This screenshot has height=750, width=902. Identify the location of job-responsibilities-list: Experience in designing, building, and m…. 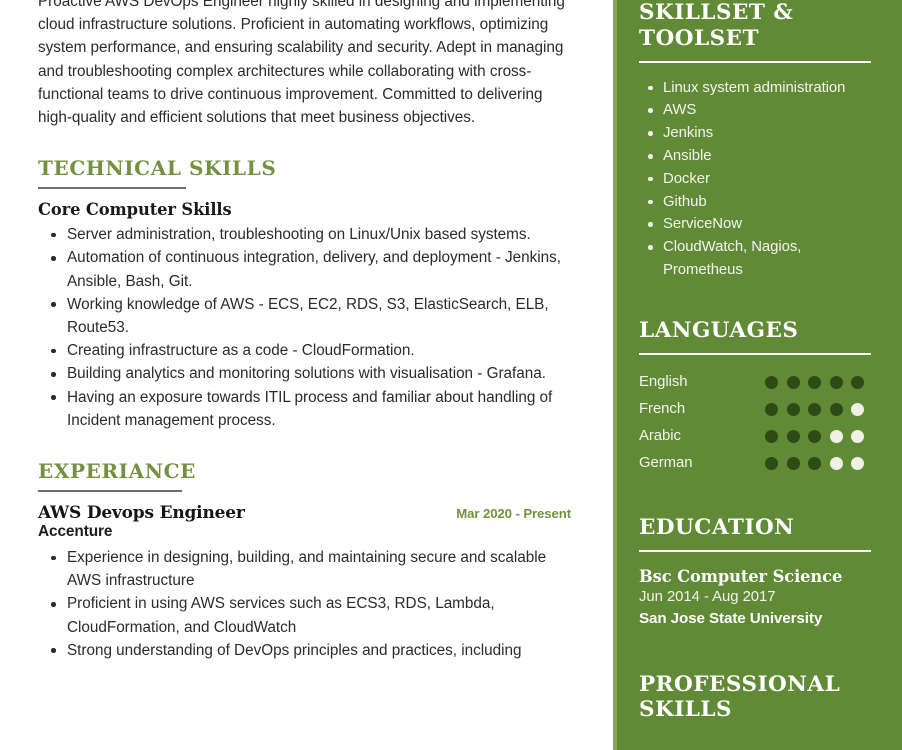
(304, 604).